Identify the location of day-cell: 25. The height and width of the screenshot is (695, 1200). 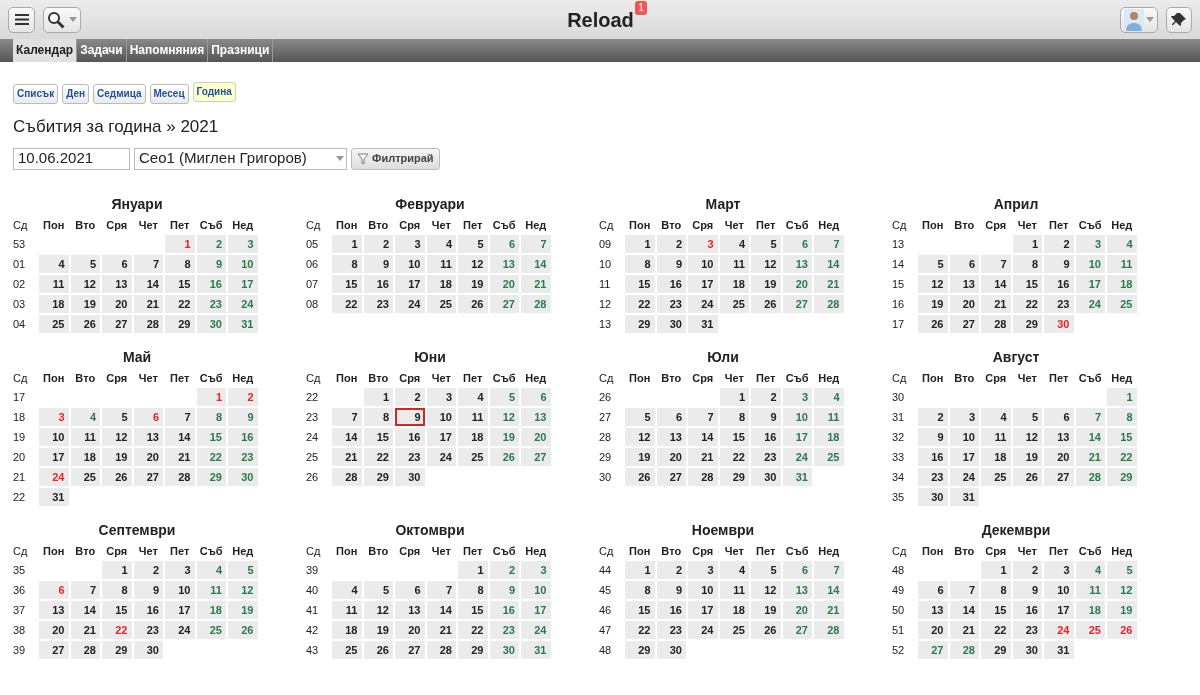
(441, 303).